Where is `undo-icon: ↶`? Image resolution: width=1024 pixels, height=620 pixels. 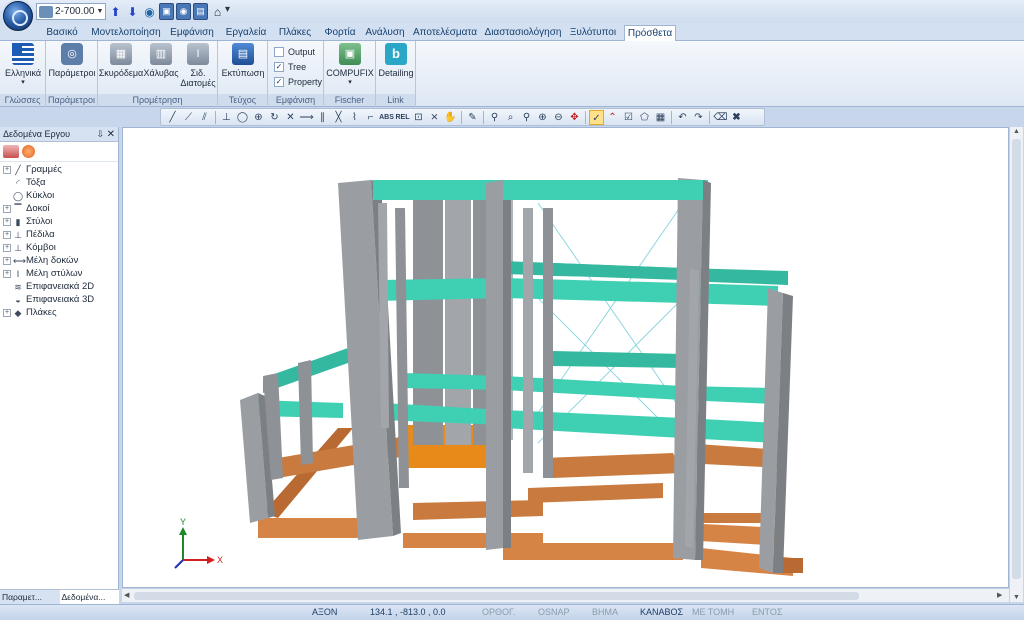
undo-icon: ↶ is located at coordinates (682, 117).